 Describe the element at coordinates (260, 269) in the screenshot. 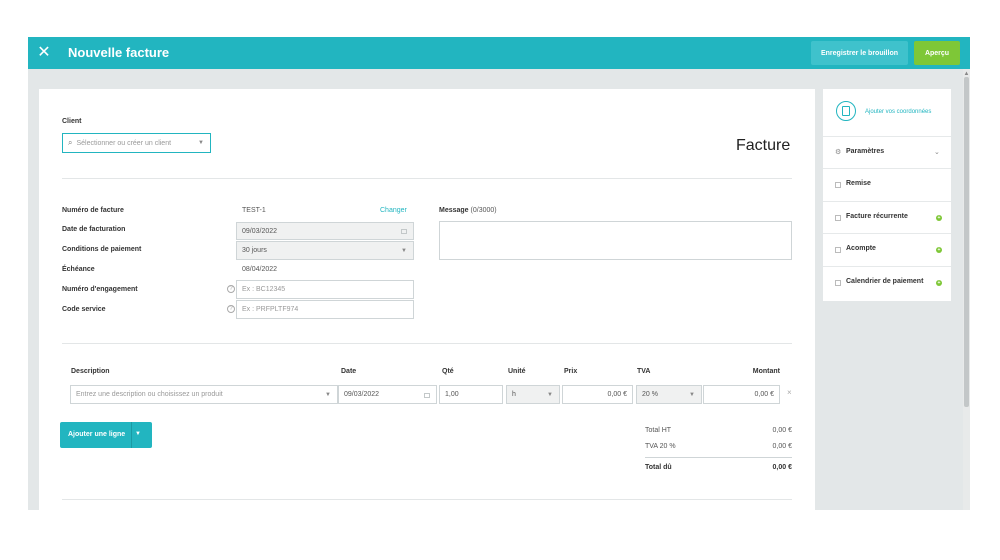

I see `due-date-value: 08/04/2022` at that location.